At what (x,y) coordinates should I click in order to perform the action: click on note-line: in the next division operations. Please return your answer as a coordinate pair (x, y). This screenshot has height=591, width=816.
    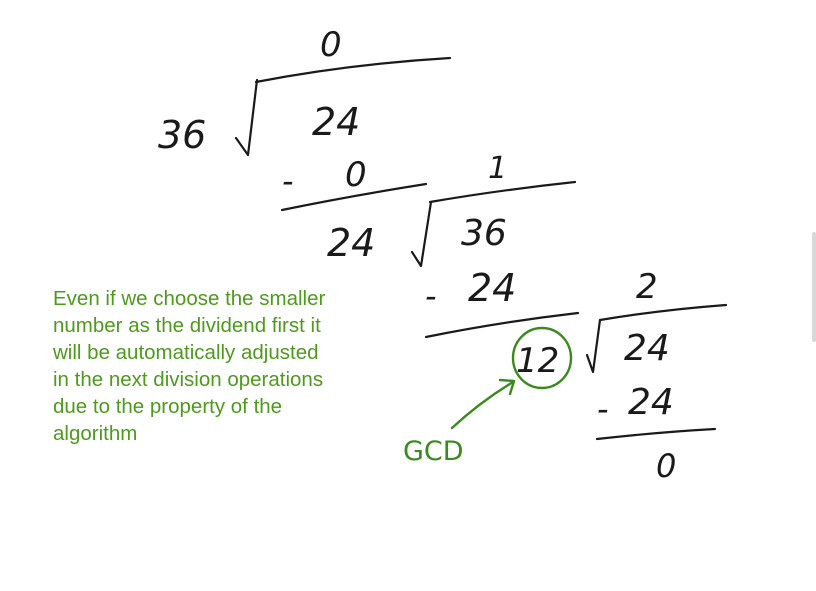
    Looking at the image, I should click on (188, 379).